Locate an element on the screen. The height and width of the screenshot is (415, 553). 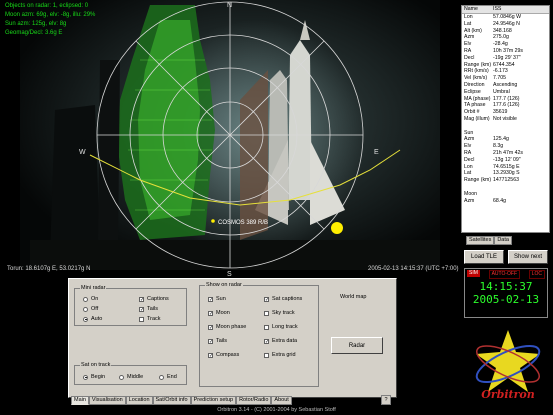
help-button: ? is located at coordinates (386, 400).